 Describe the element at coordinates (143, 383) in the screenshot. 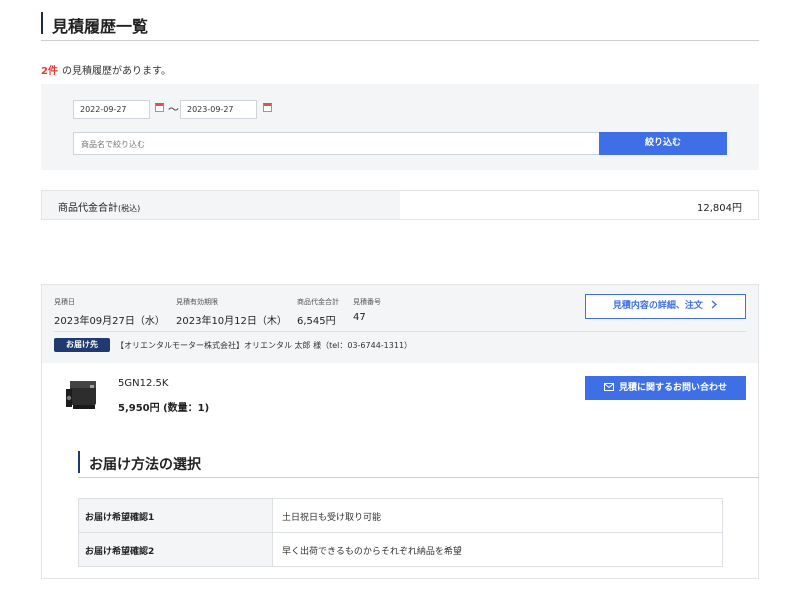

I see `product-name: 5GN12.5K` at that location.